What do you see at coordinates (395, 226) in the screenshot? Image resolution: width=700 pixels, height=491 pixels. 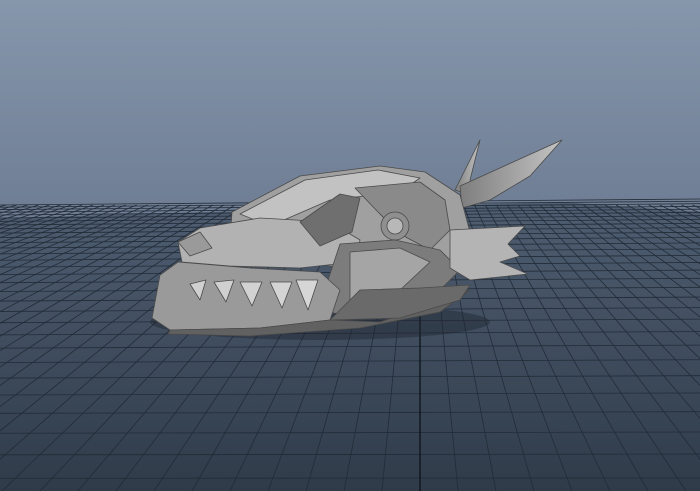 I see `eye` at bounding box center [395, 226].